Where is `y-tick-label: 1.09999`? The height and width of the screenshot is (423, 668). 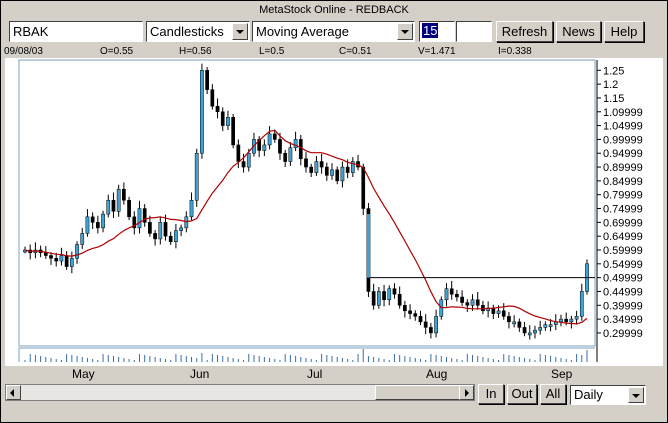
y-tick-label: 1.09999 is located at coordinates (623, 113).